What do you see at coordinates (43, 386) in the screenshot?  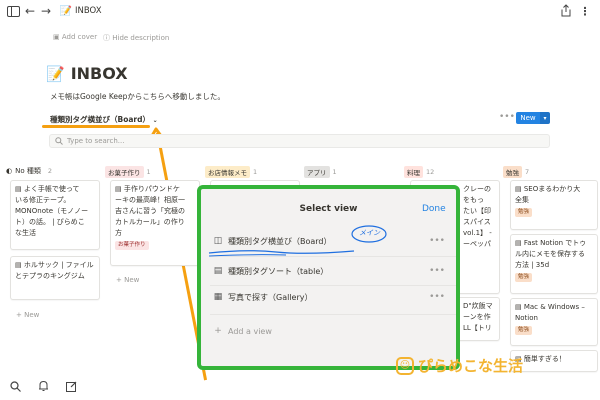 I see `bell-icon` at bounding box center [43, 386].